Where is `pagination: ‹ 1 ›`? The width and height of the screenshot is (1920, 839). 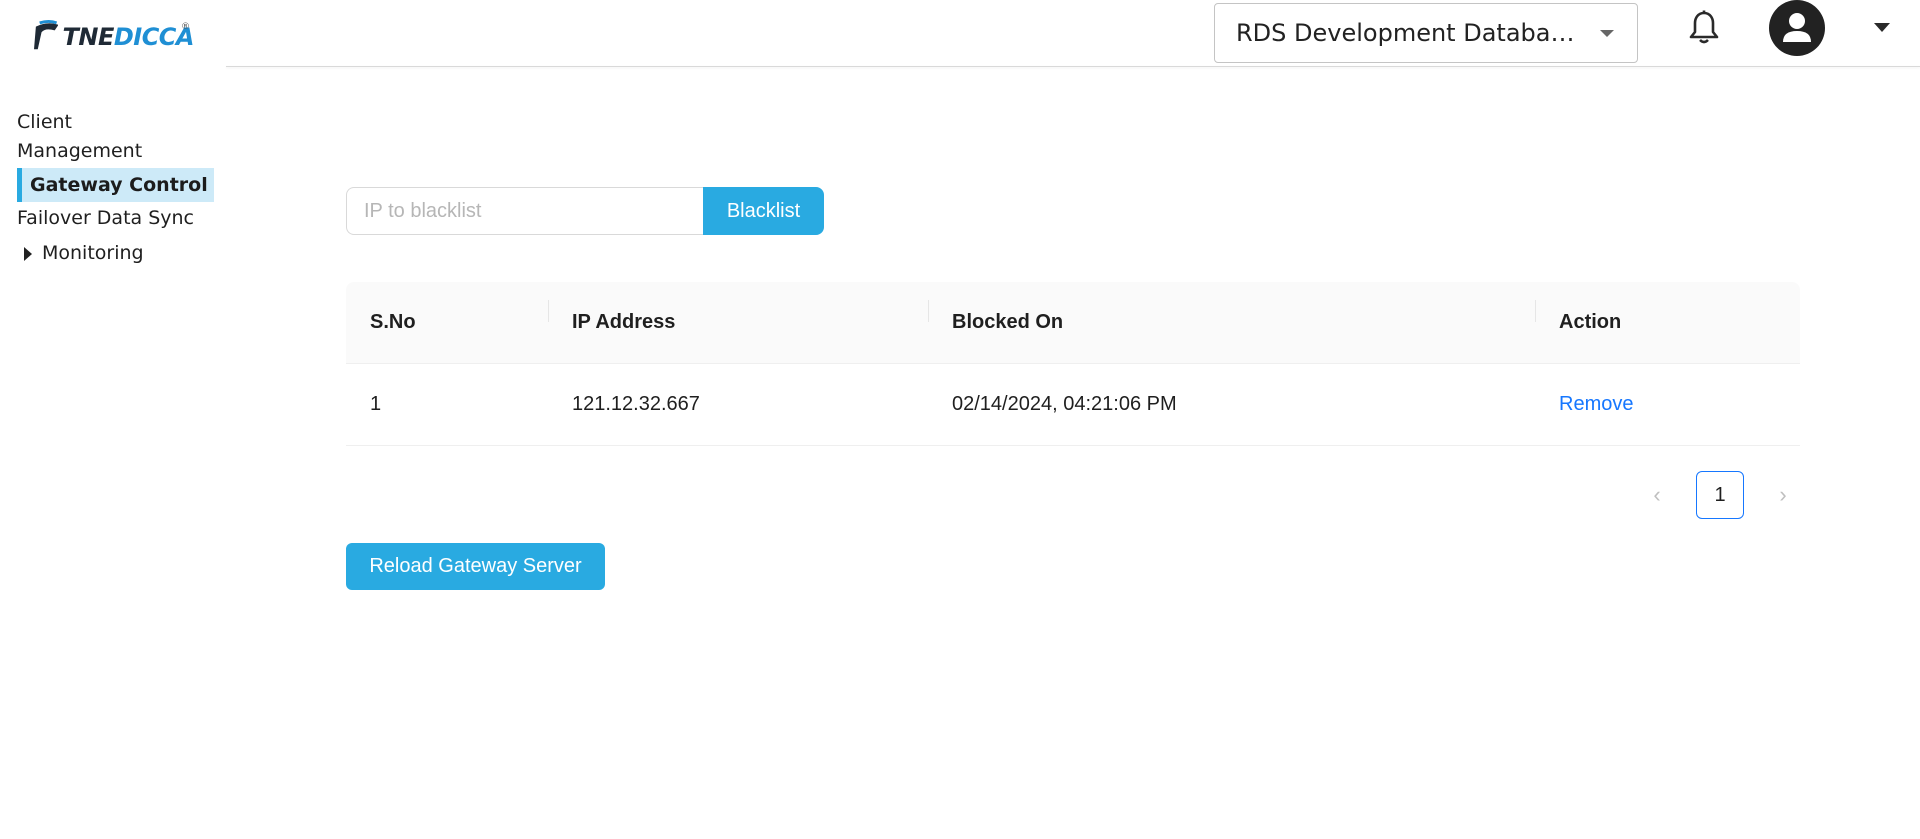 pagination: ‹ 1 › is located at coordinates (1720, 495).